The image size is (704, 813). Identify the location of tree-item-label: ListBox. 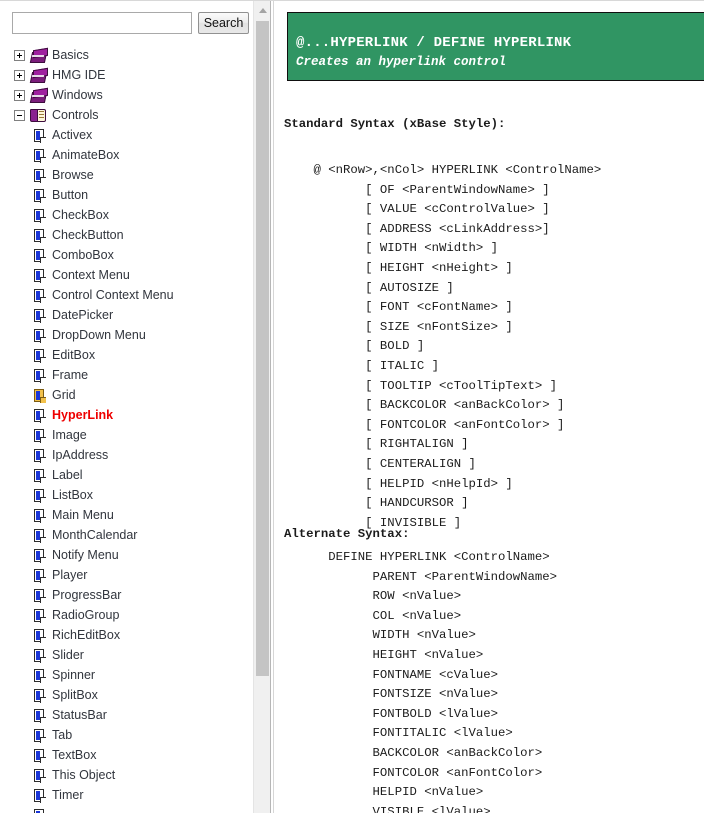
(72, 495).